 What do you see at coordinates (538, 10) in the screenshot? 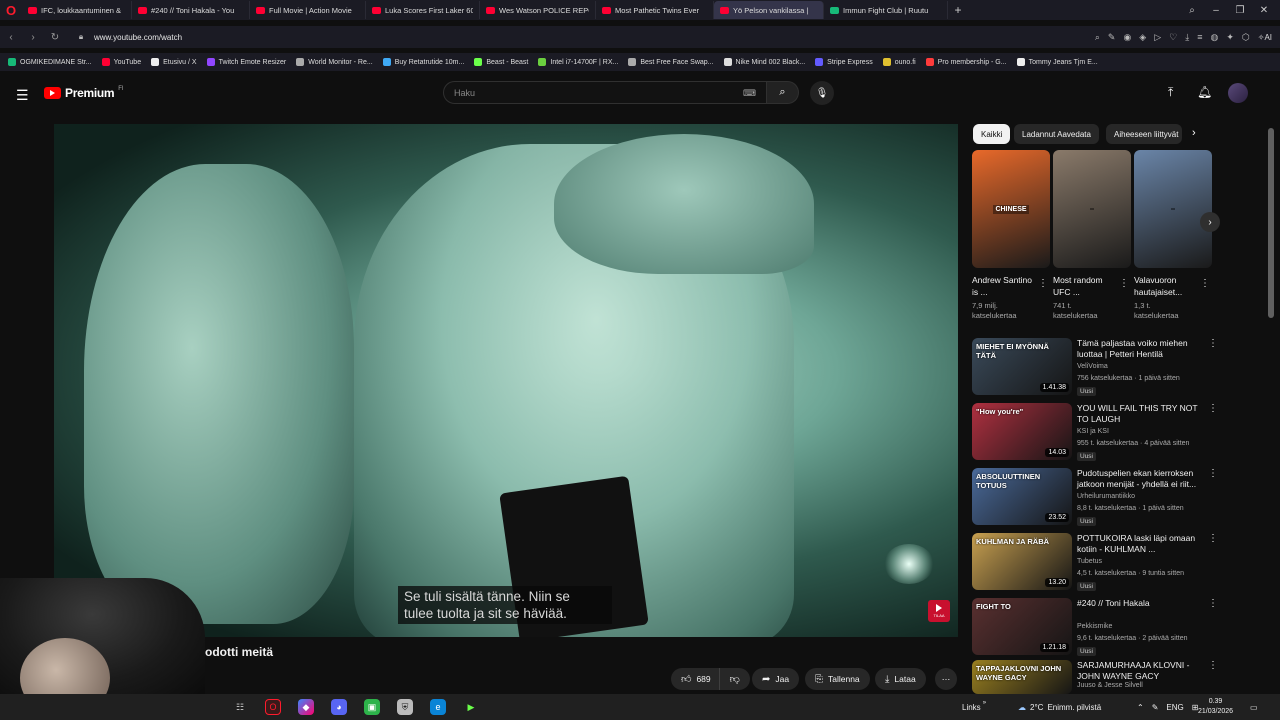
I see `browser-tab: Wes Watson POLICE REPO` at bounding box center [538, 10].